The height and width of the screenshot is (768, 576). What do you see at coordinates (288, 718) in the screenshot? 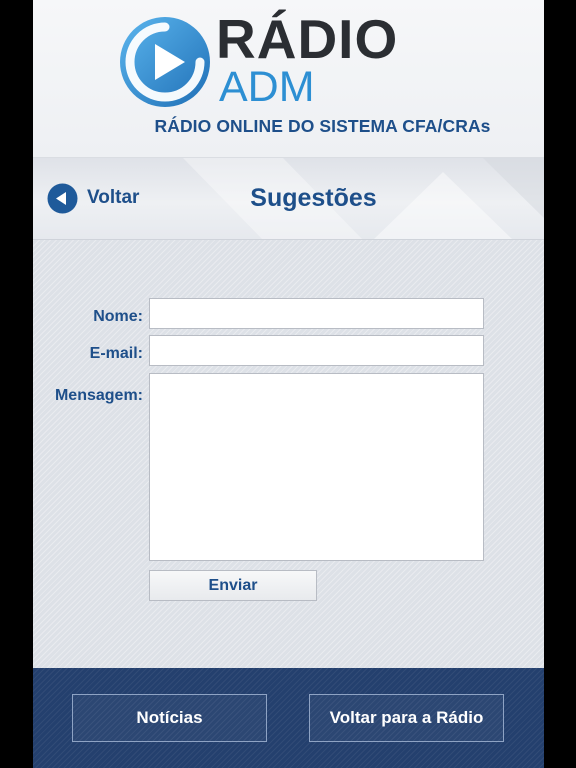
I see `footer-bar: Notícias Voltar para a Rádio` at bounding box center [288, 718].